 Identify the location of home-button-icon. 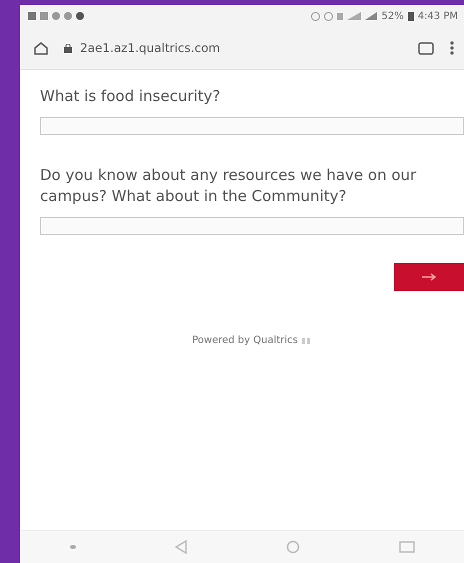
(293, 547).